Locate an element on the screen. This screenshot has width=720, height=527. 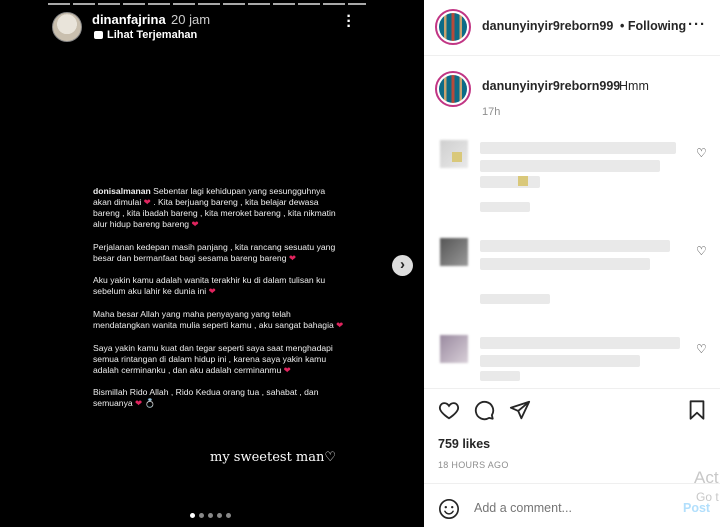
likes-count: 759 likes is located at coordinates (464, 444).